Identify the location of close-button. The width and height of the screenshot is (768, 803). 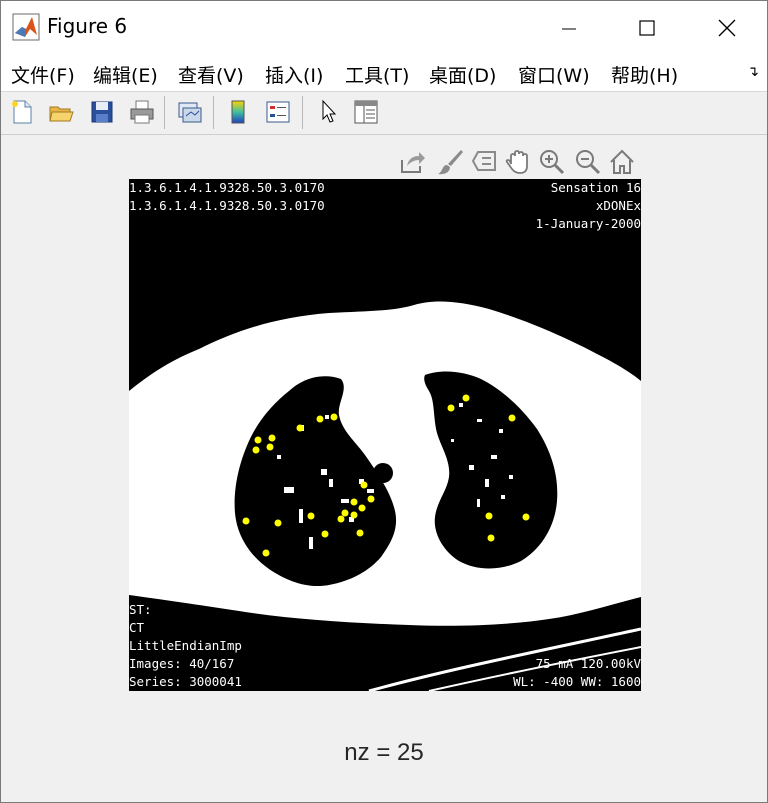
(727, 27).